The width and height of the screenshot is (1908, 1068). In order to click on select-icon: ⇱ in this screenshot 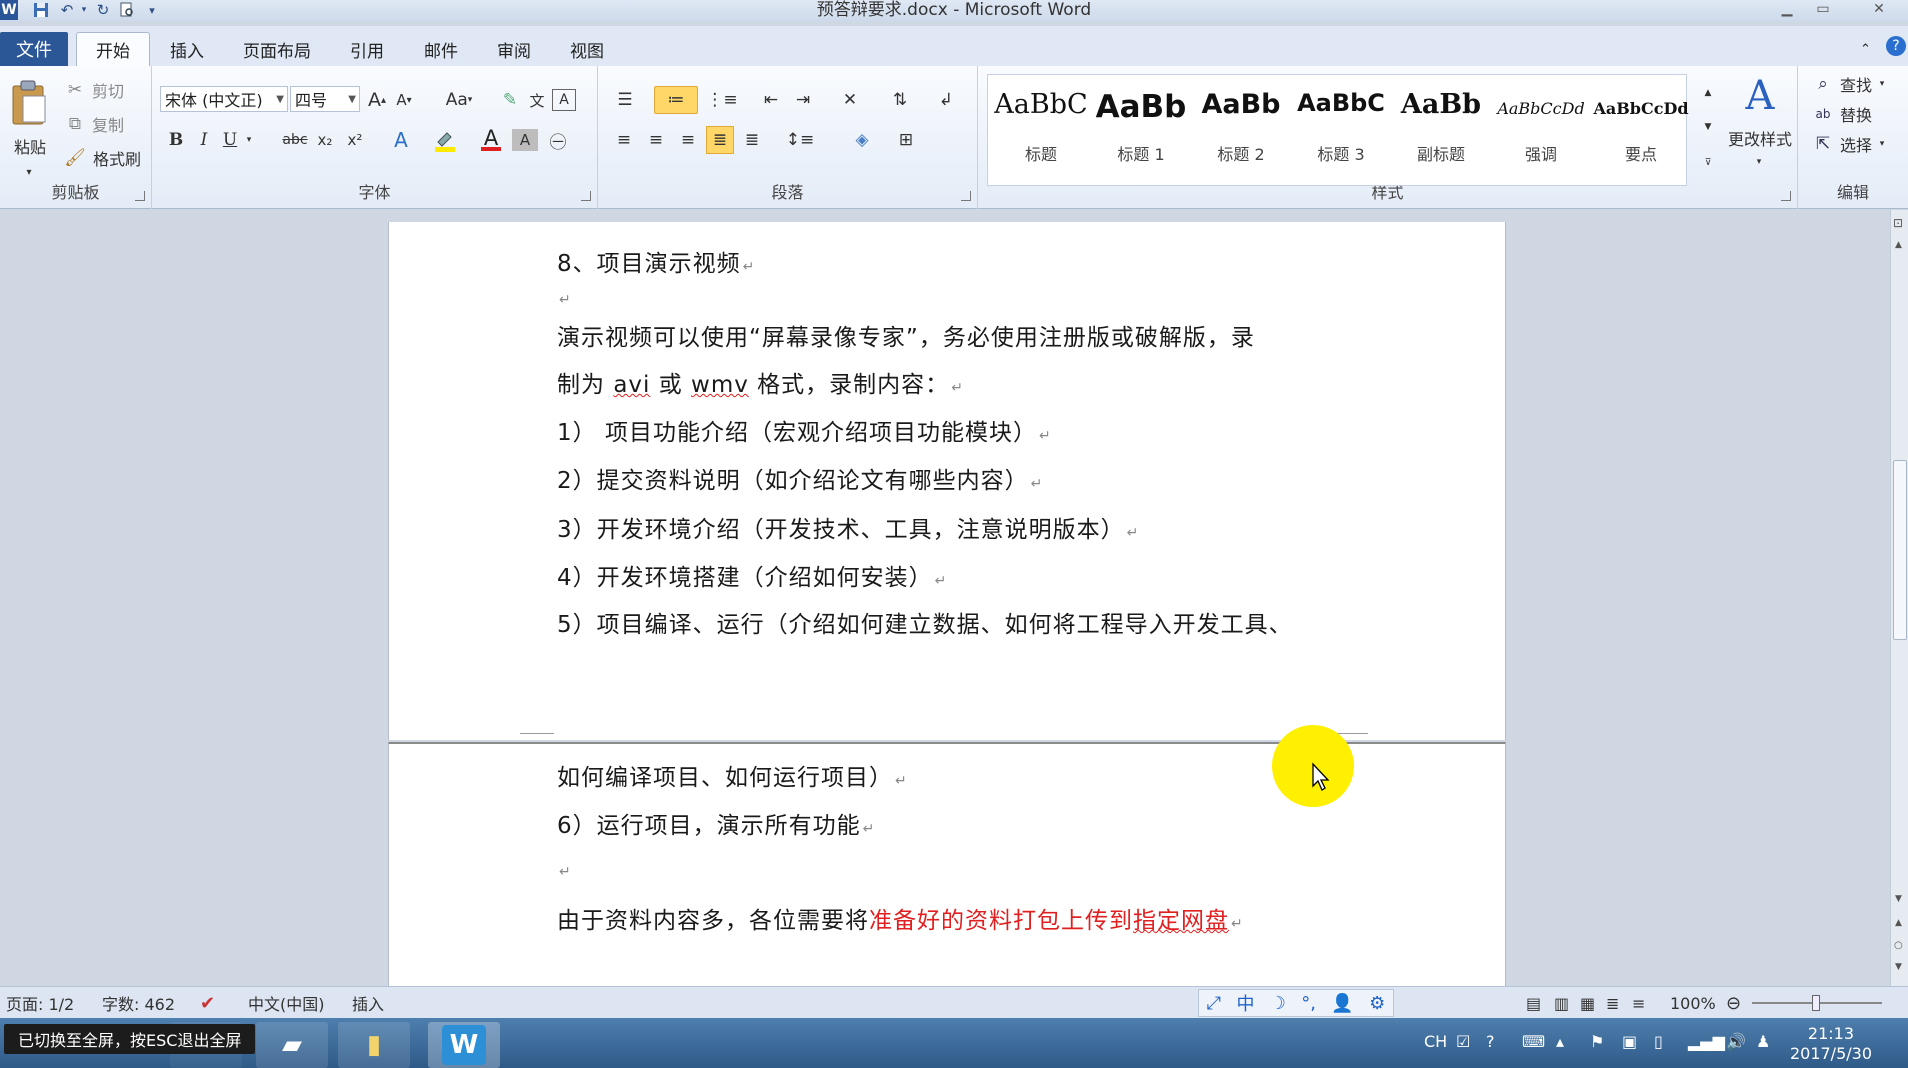, I will do `click(1823, 144)`.